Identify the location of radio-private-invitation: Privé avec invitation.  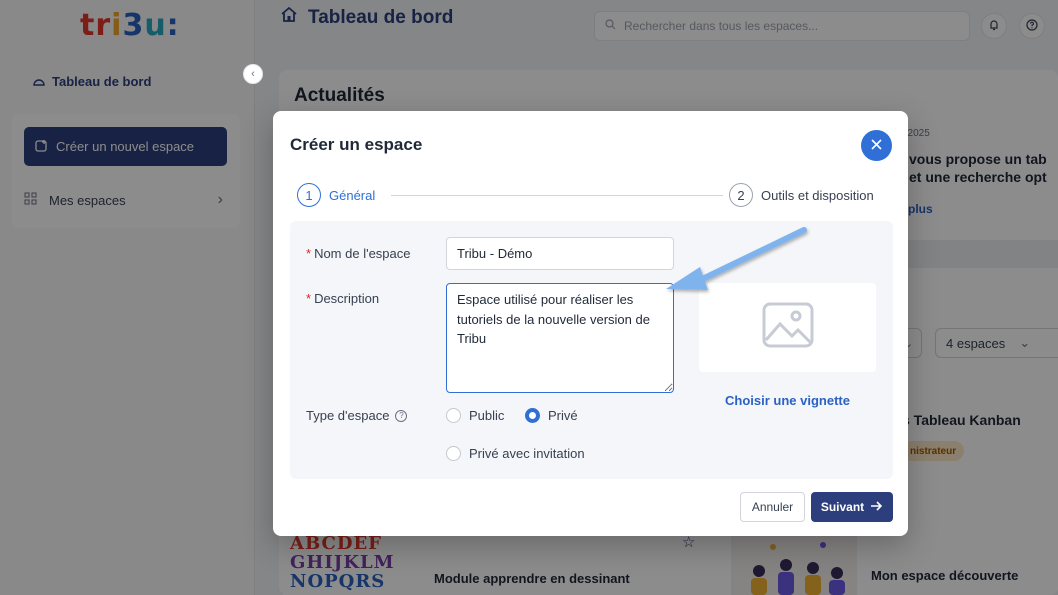
(515, 453).